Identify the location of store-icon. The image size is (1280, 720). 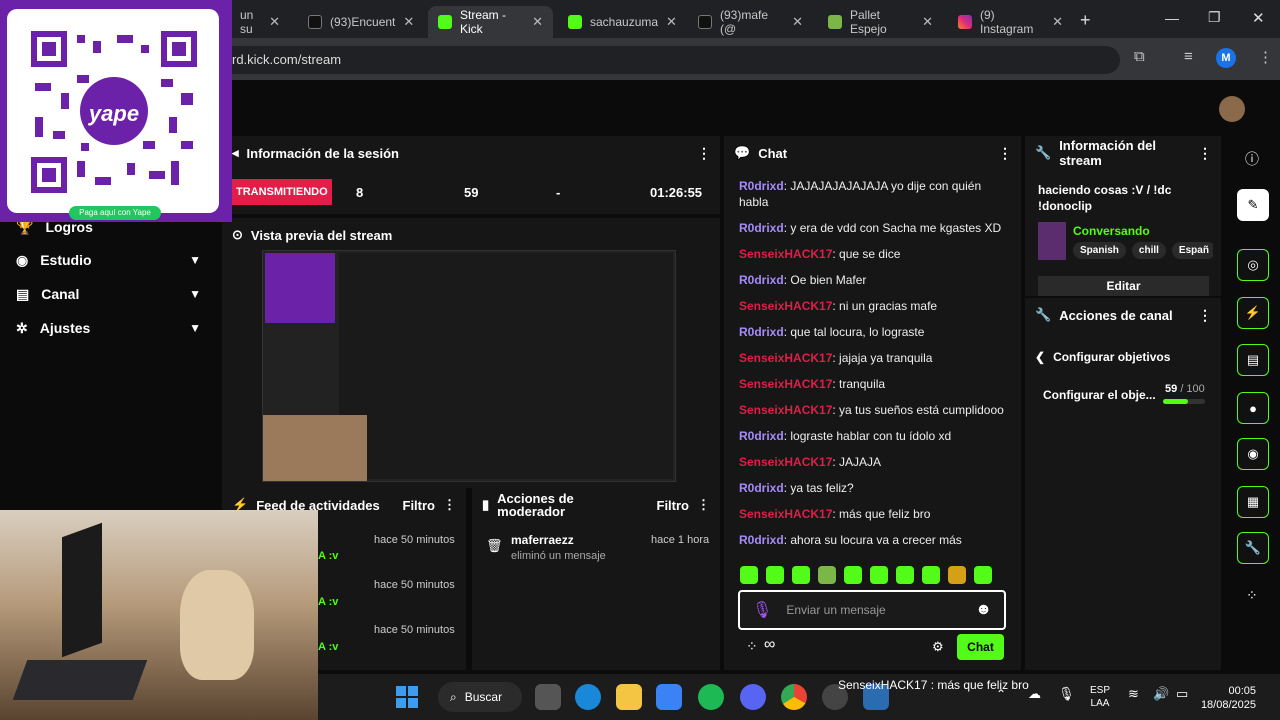
(669, 697).